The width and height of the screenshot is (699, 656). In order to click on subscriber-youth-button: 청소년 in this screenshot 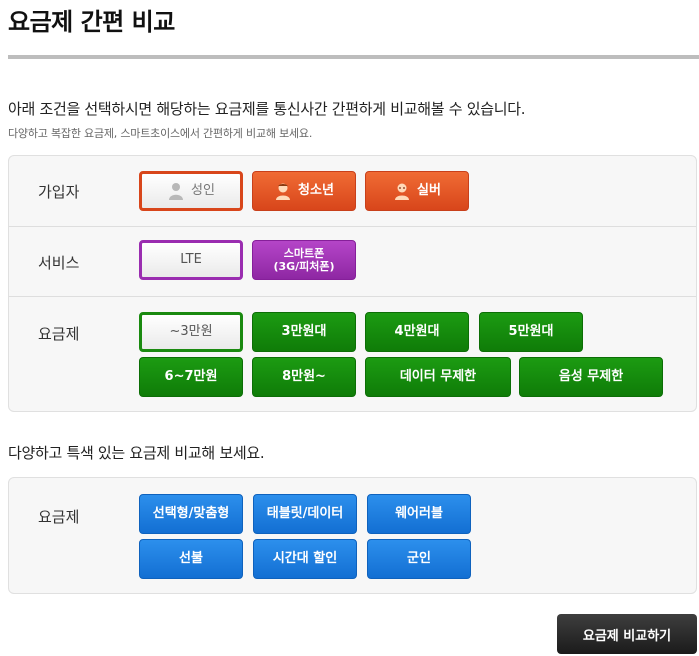, I will do `click(304, 191)`.